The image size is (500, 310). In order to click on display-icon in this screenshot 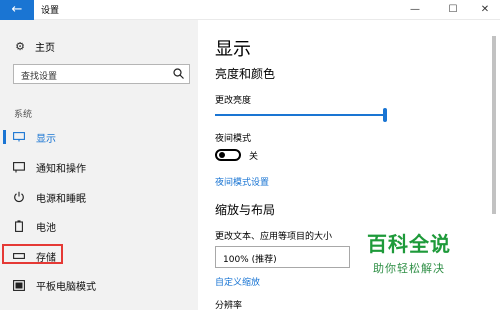, I will do `click(19, 137)`.